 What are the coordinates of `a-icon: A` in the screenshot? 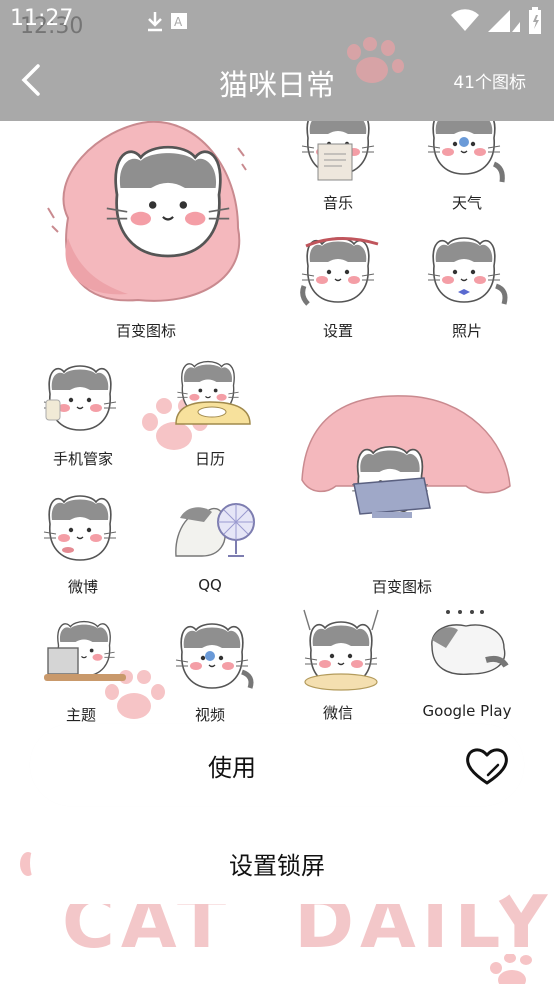 It's located at (179, 21).